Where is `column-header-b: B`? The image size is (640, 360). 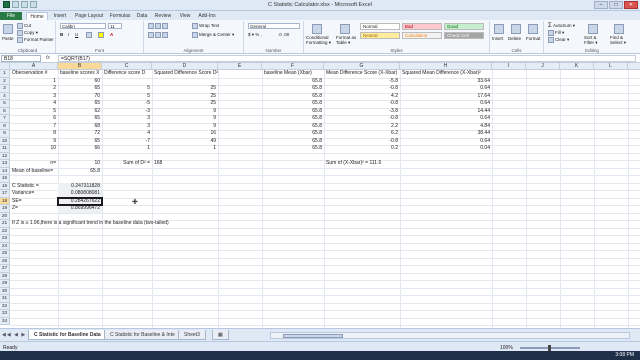 column-header-b: B is located at coordinates (80, 66).